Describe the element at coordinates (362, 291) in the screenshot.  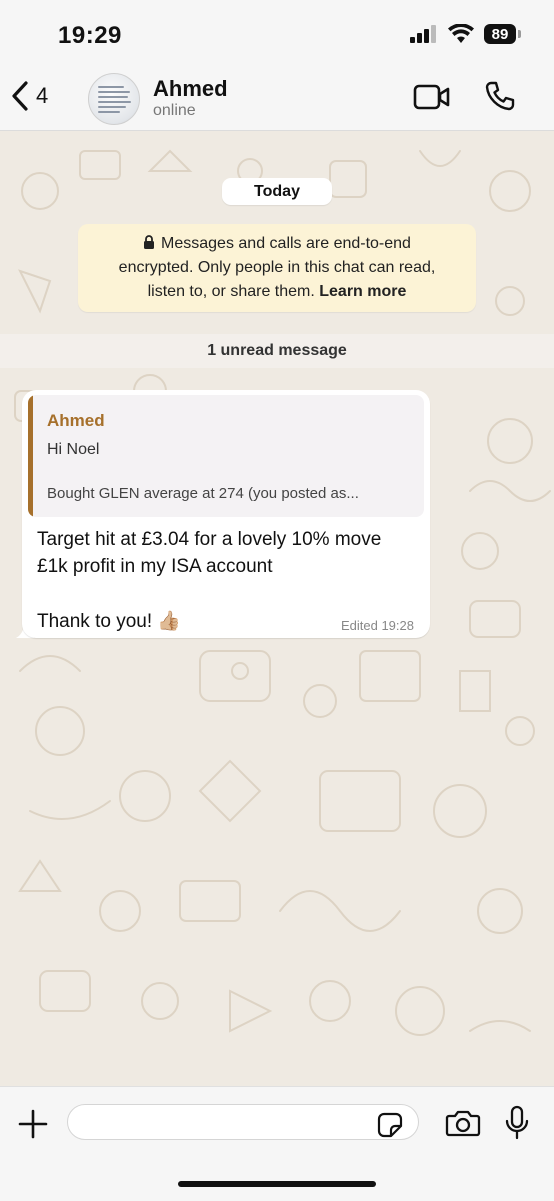
I see `learn-more-link: Learn more` at that location.